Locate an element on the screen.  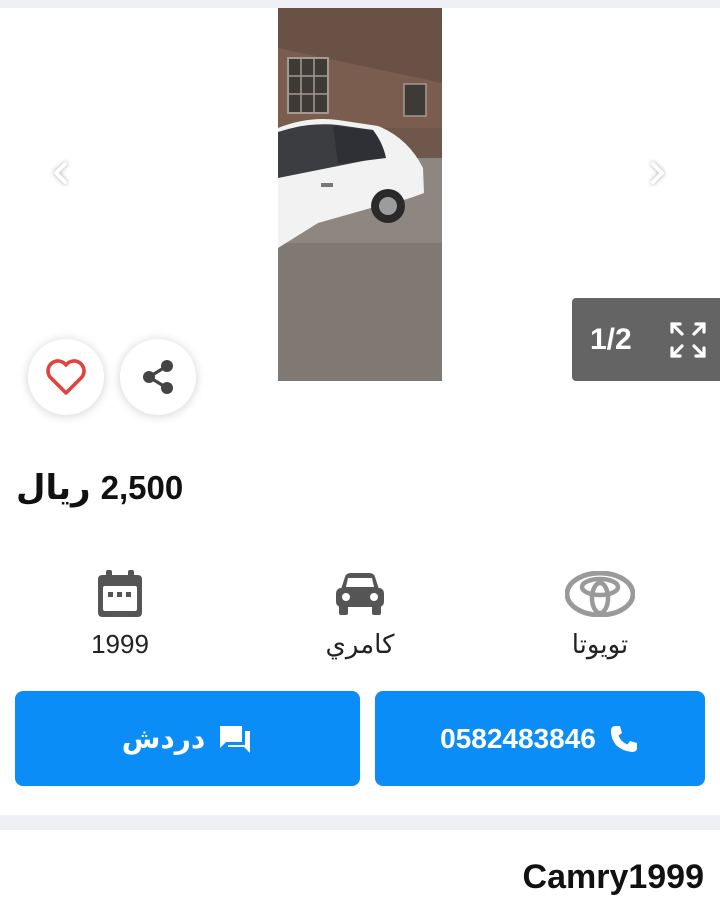
share-icon is located at coordinates (158, 377).